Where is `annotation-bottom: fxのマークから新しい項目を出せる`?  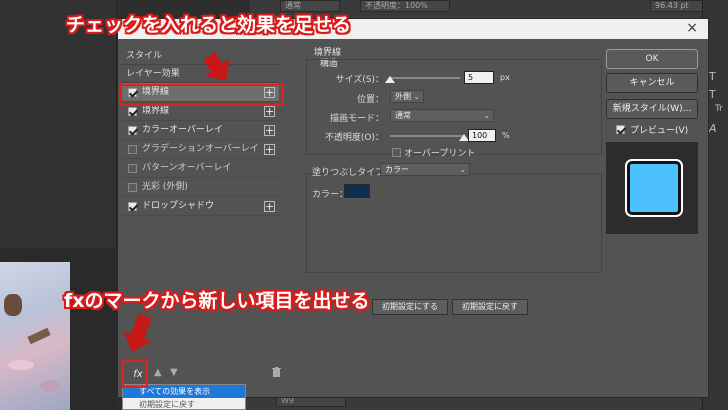 annotation-bottom: fxのマークから新しい項目を出せる is located at coordinates (217, 301).